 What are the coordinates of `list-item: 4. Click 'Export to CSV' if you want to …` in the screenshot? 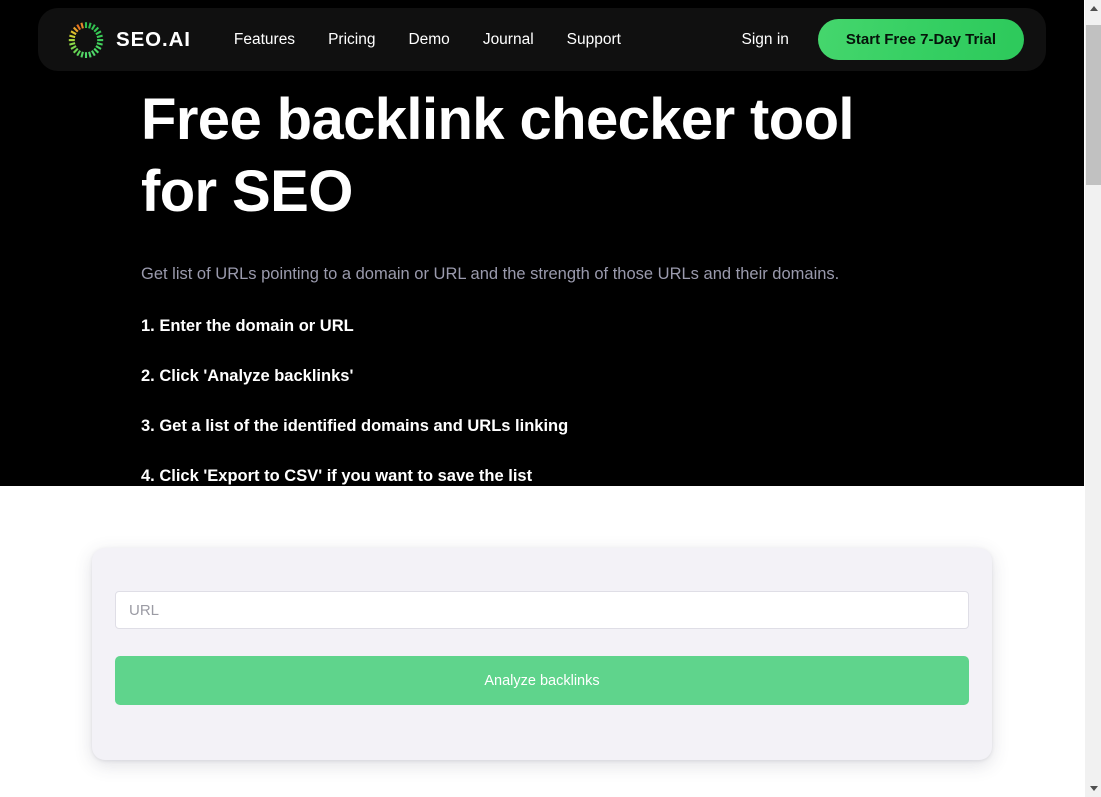 It's located at (337, 476).